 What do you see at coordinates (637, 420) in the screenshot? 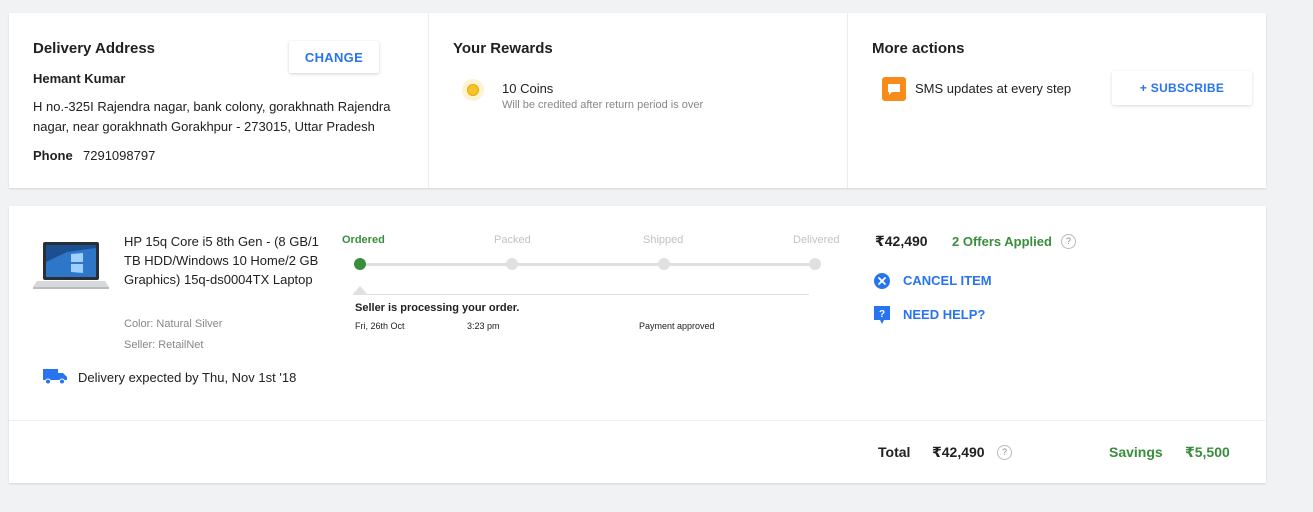
I see `summary-divider` at bounding box center [637, 420].